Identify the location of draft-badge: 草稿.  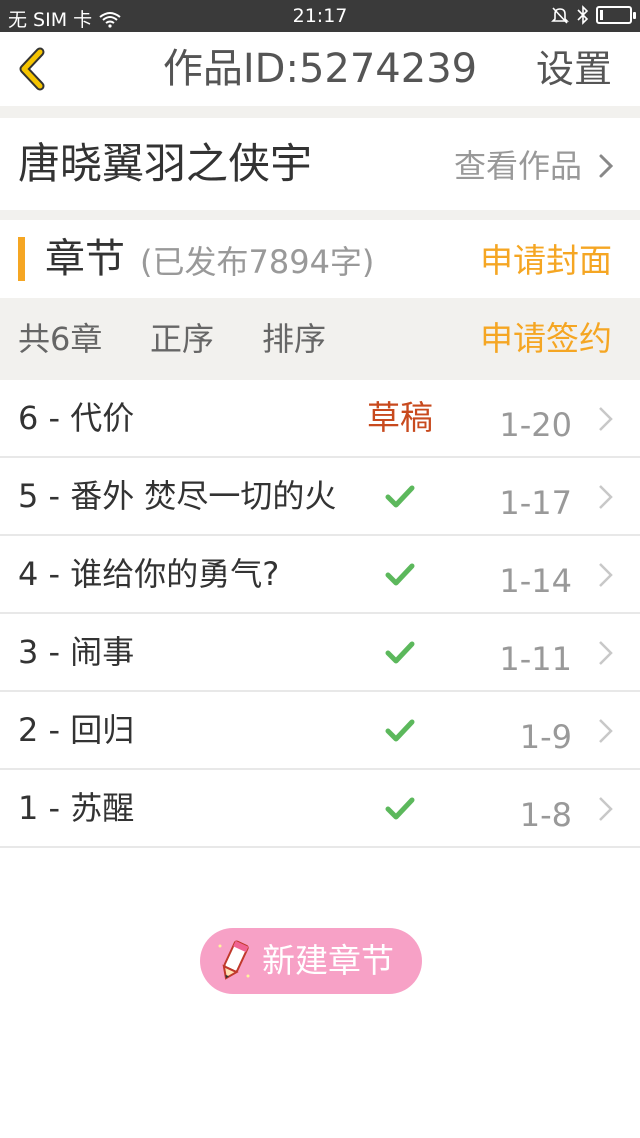
(400, 417).